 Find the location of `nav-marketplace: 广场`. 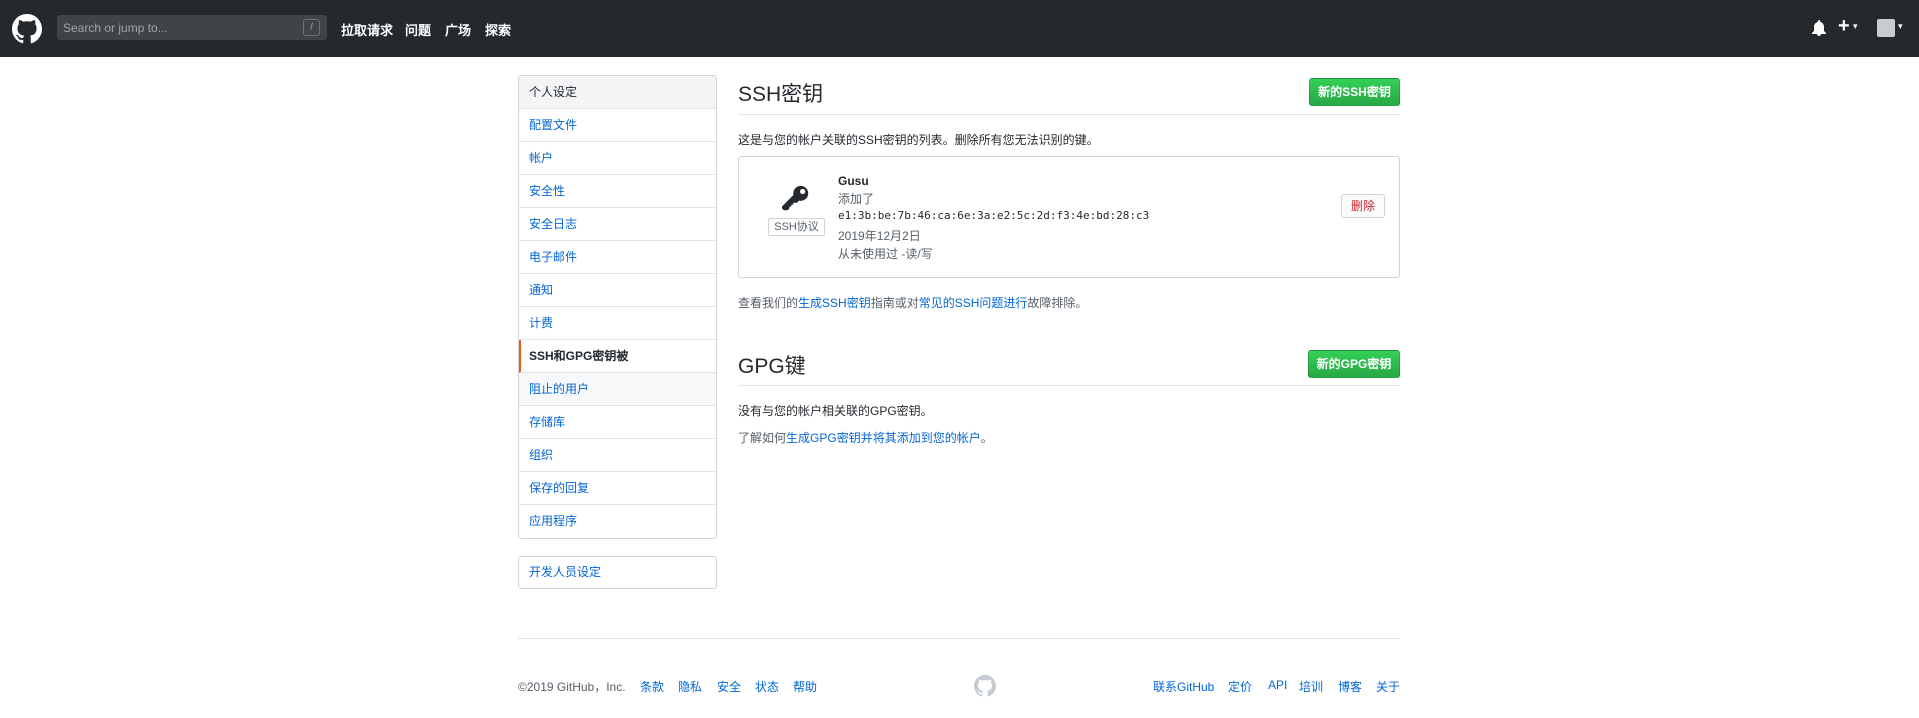

nav-marketplace: 广场 is located at coordinates (458, 29).